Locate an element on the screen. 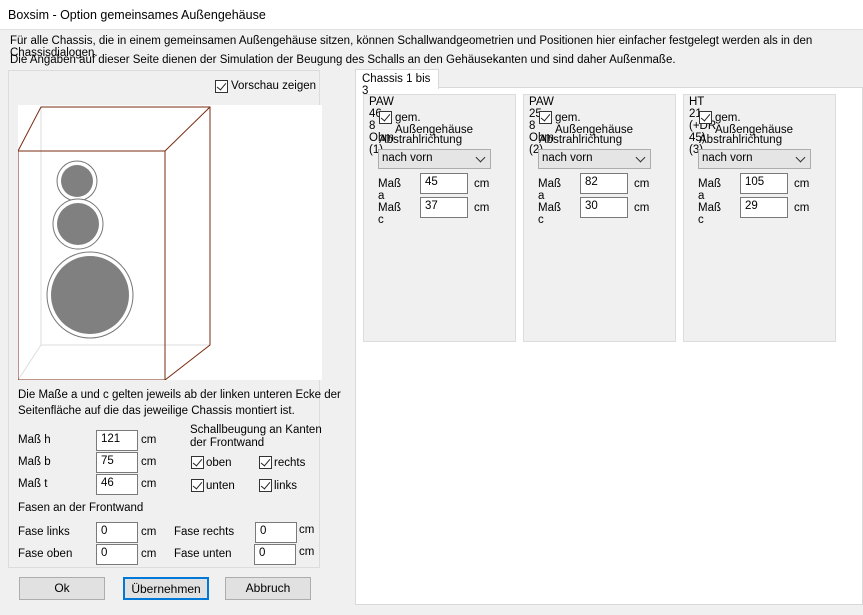  tweeter-icon is located at coordinates (77, 181).